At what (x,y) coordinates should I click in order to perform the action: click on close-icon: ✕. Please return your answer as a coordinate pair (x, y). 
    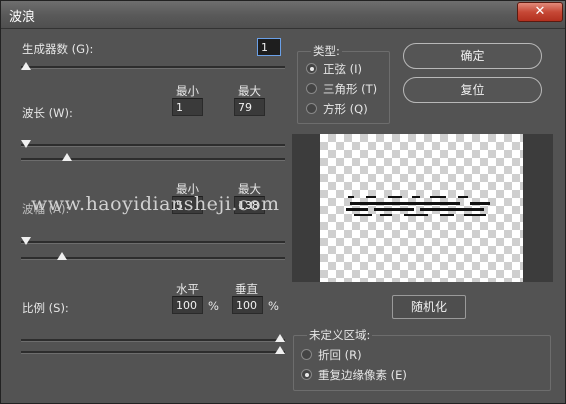
    Looking at the image, I should click on (540, 11).